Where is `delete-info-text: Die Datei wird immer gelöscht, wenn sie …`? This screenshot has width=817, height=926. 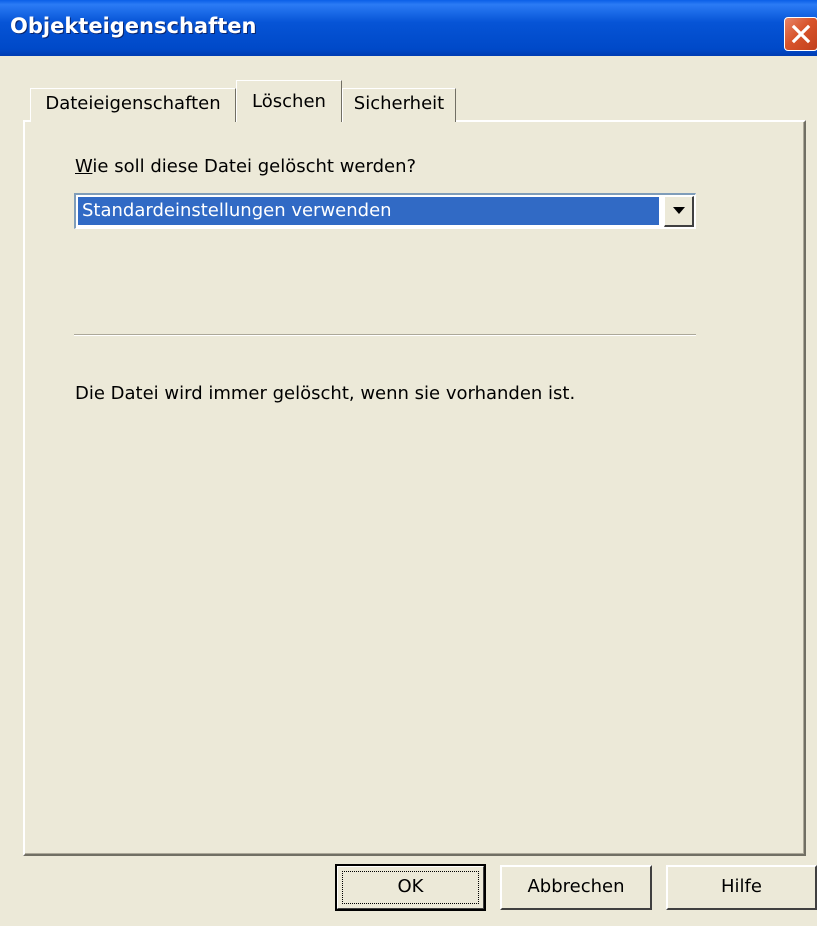 delete-info-text: Die Datei wird immer gelöscht, wenn sie … is located at coordinates (325, 393).